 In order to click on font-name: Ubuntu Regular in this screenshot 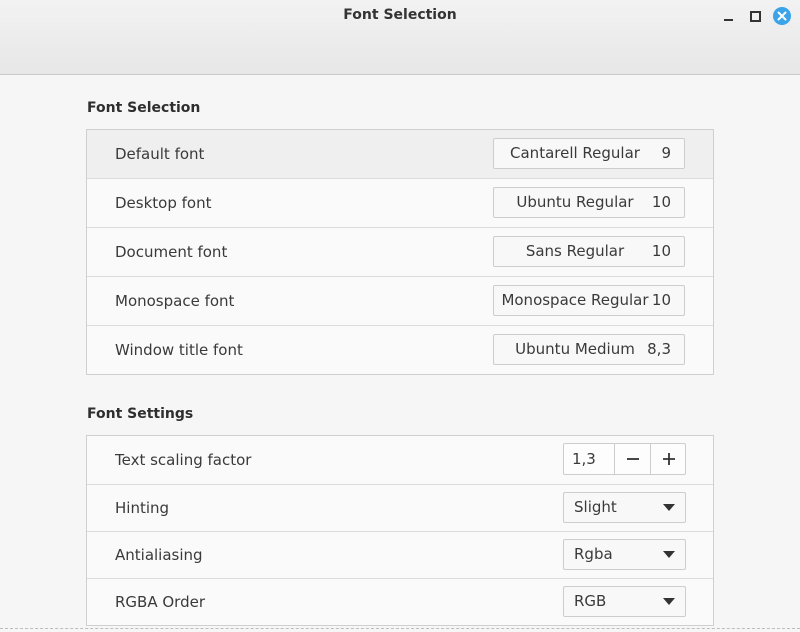, I will do `click(575, 202)`.